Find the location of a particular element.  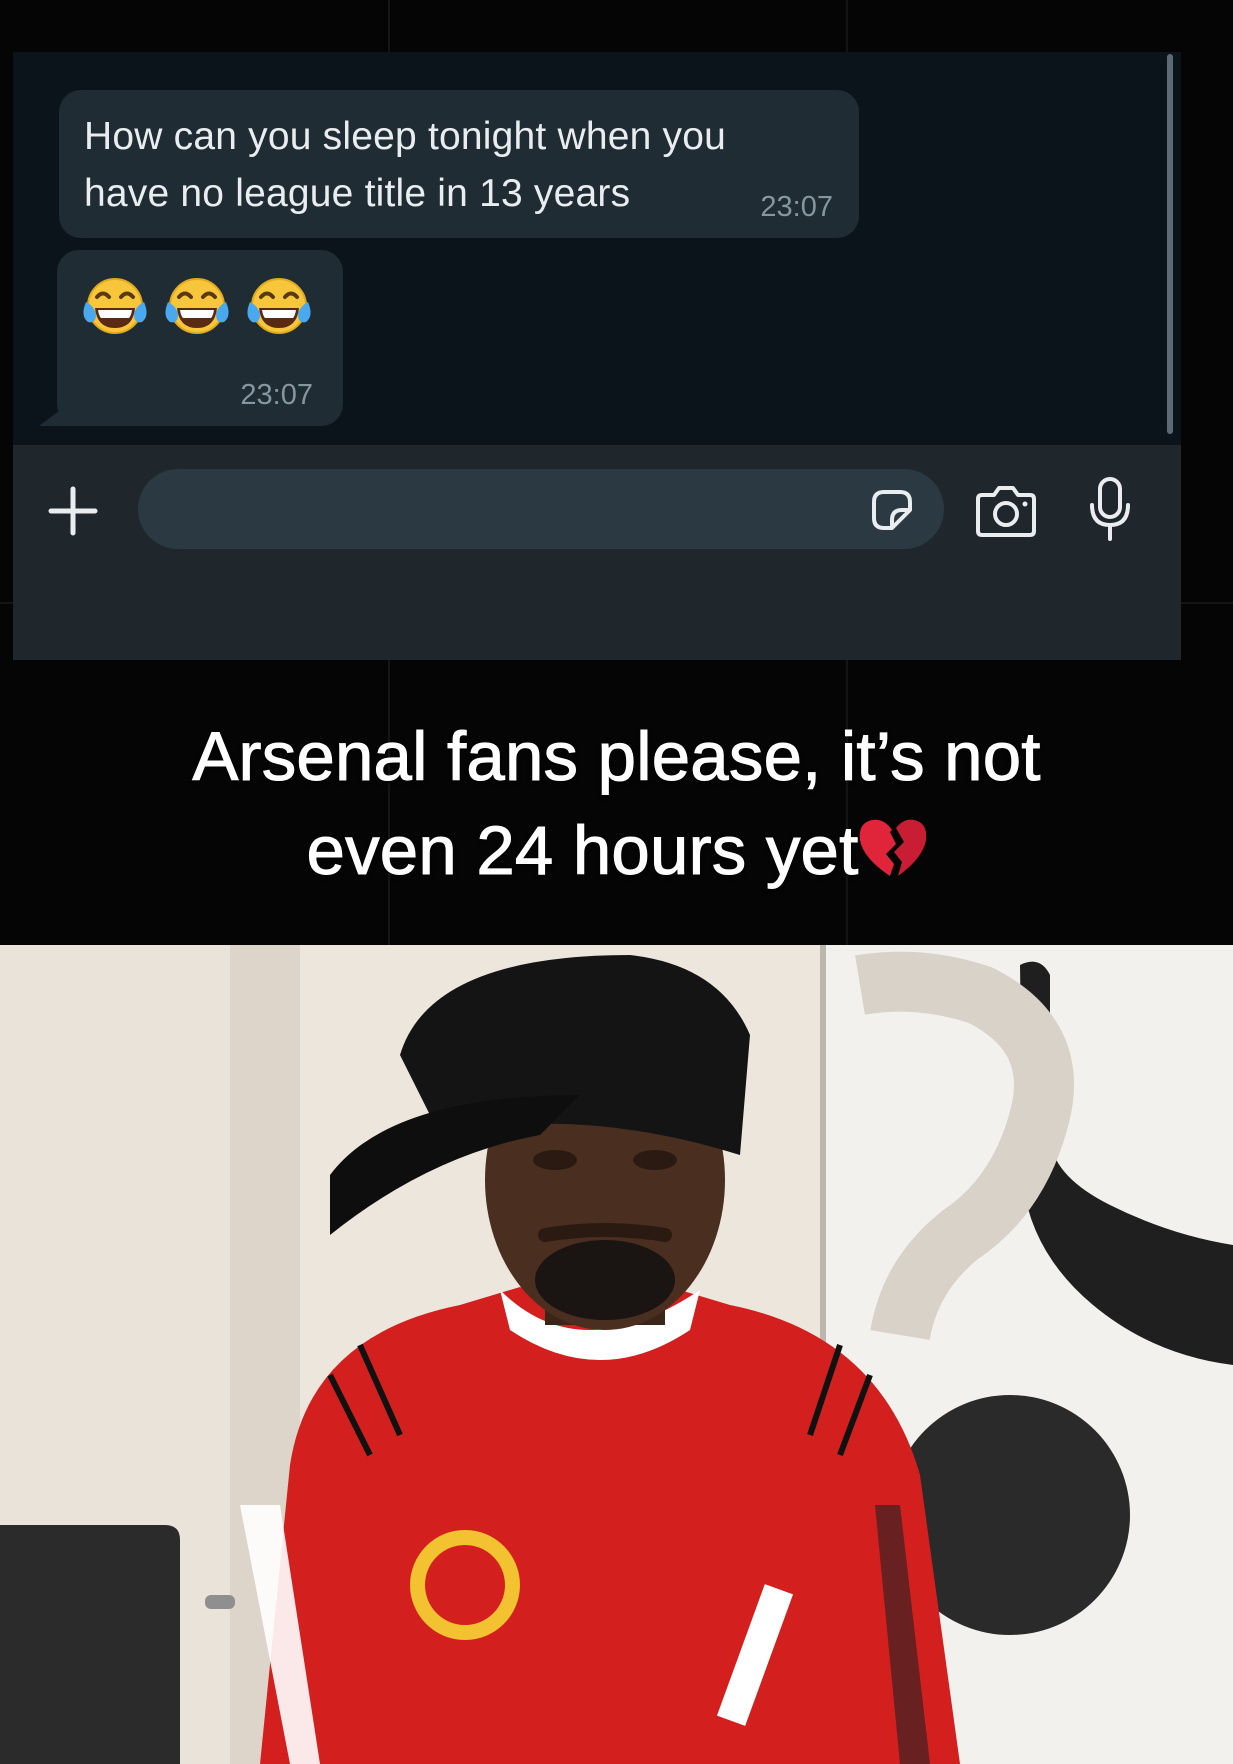

message-input-field is located at coordinates (541, 510).